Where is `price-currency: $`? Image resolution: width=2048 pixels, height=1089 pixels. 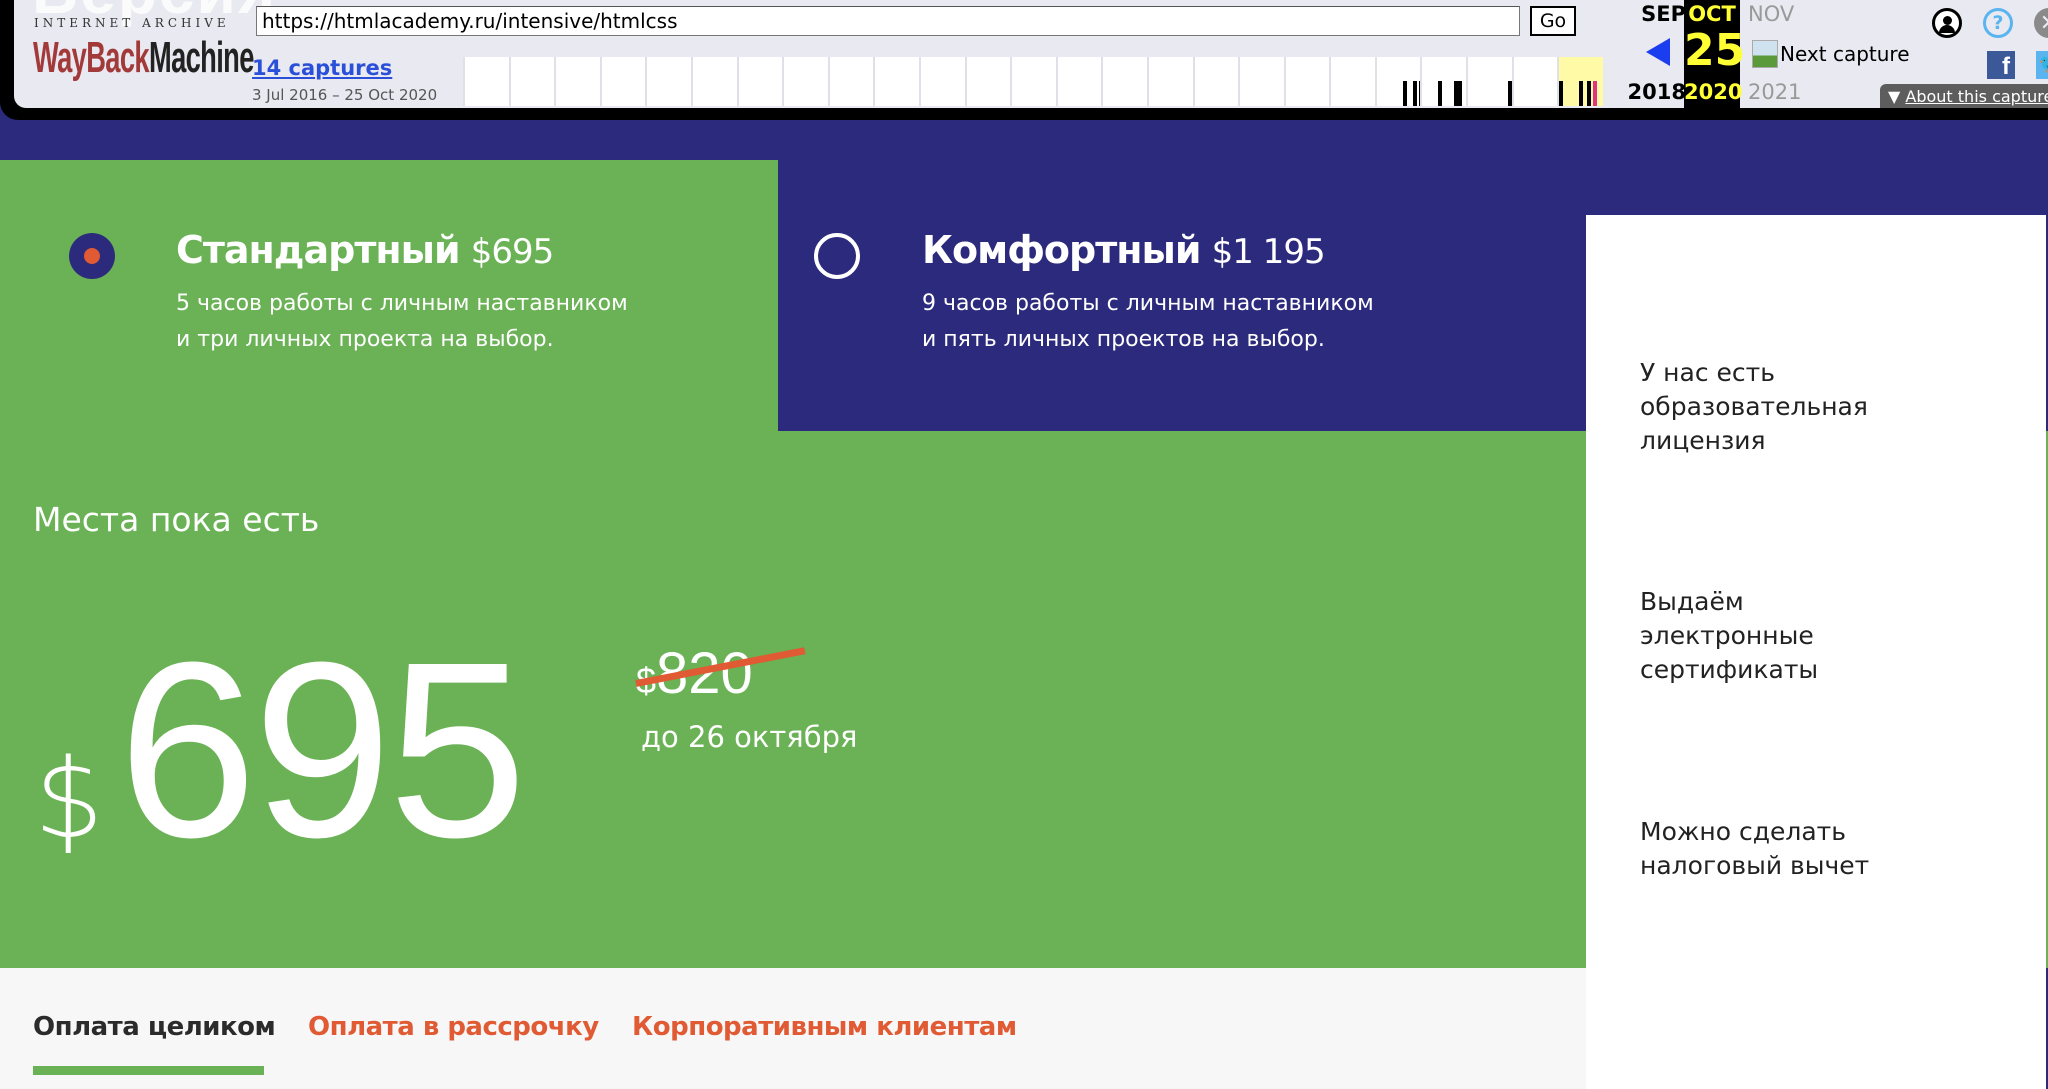
price-currency: $ is located at coordinates (69, 799).